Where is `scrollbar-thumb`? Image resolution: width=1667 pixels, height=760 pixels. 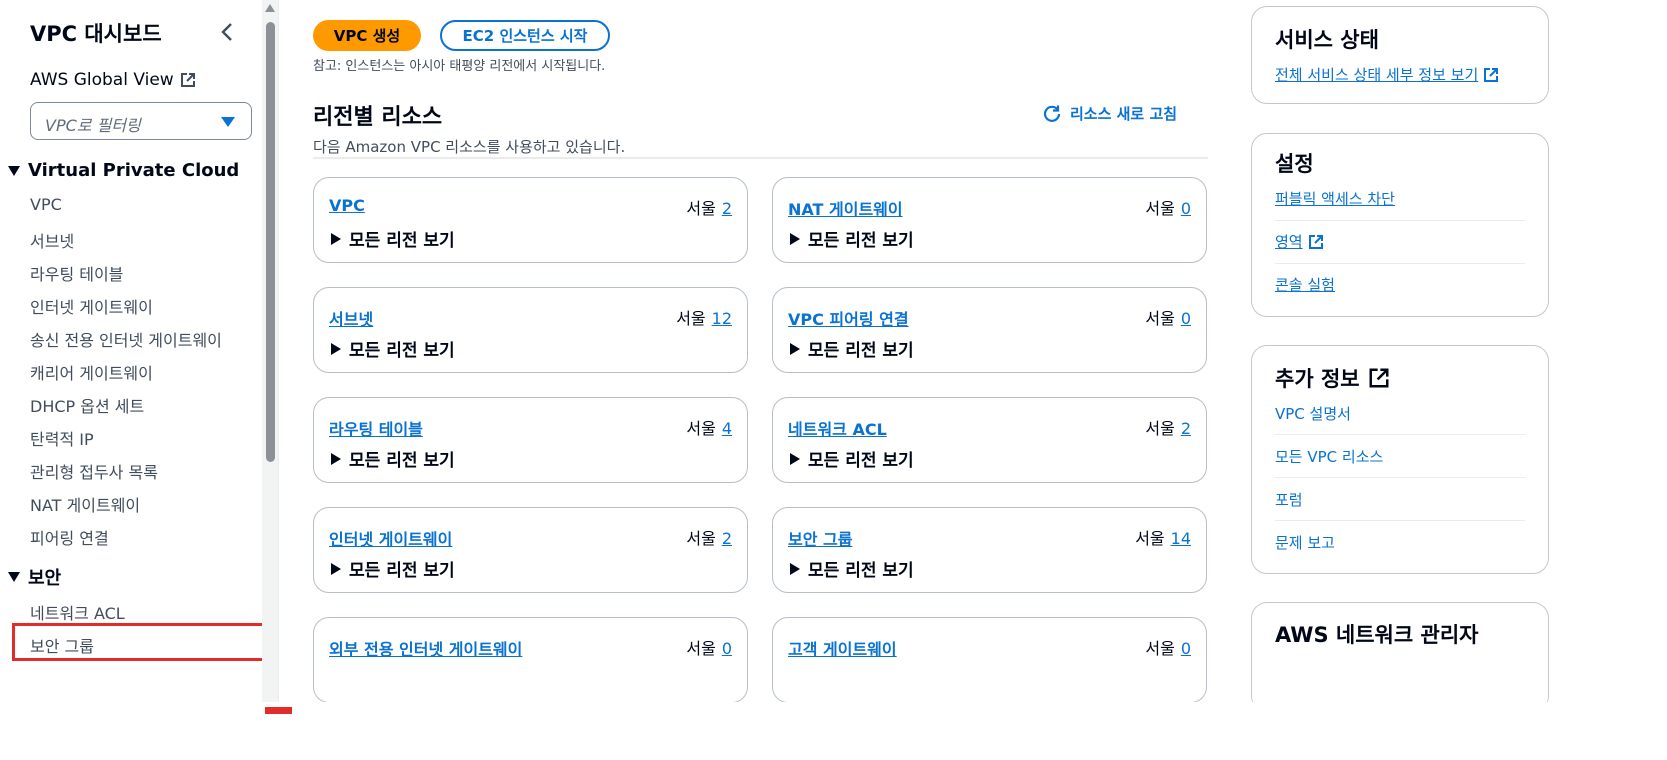
scrollbar-thumb is located at coordinates (270, 242).